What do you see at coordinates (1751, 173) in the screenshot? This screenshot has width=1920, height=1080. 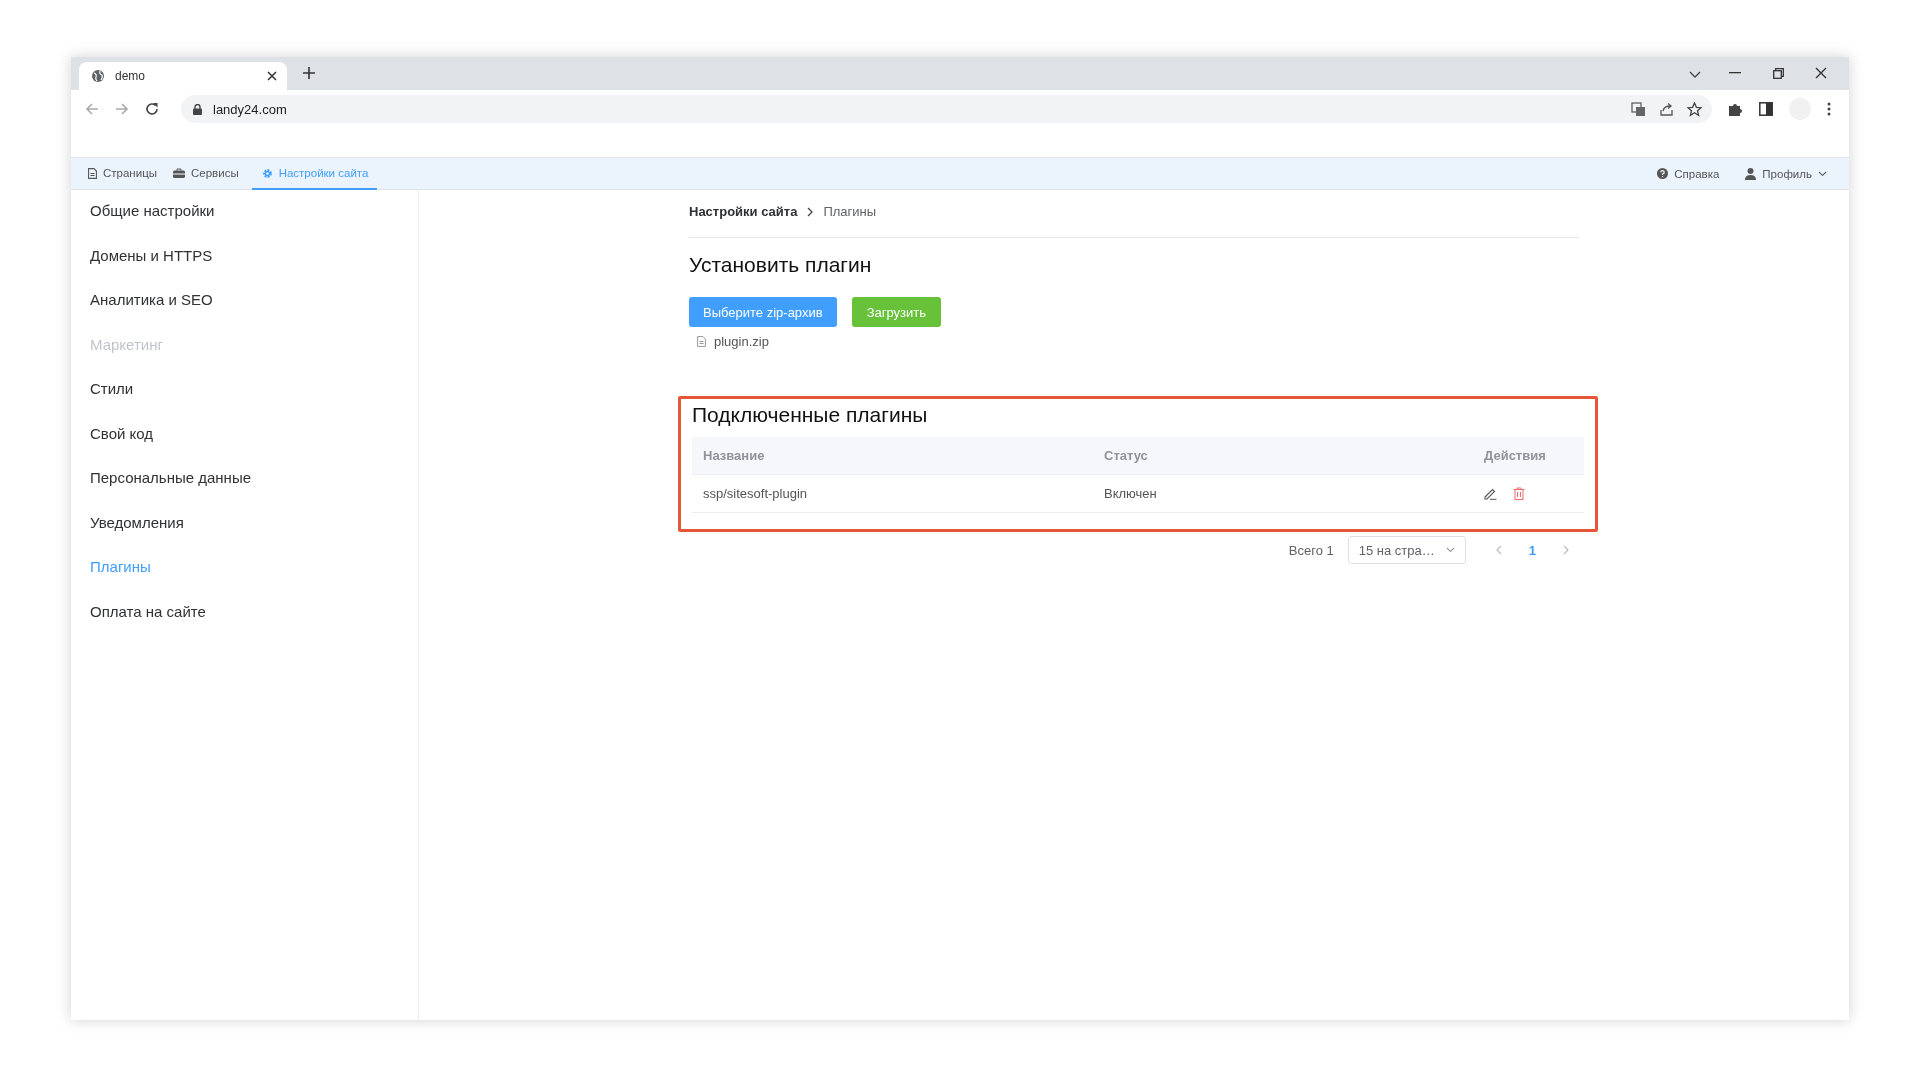 I see `user-icon` at bounding box center [1751, 173].